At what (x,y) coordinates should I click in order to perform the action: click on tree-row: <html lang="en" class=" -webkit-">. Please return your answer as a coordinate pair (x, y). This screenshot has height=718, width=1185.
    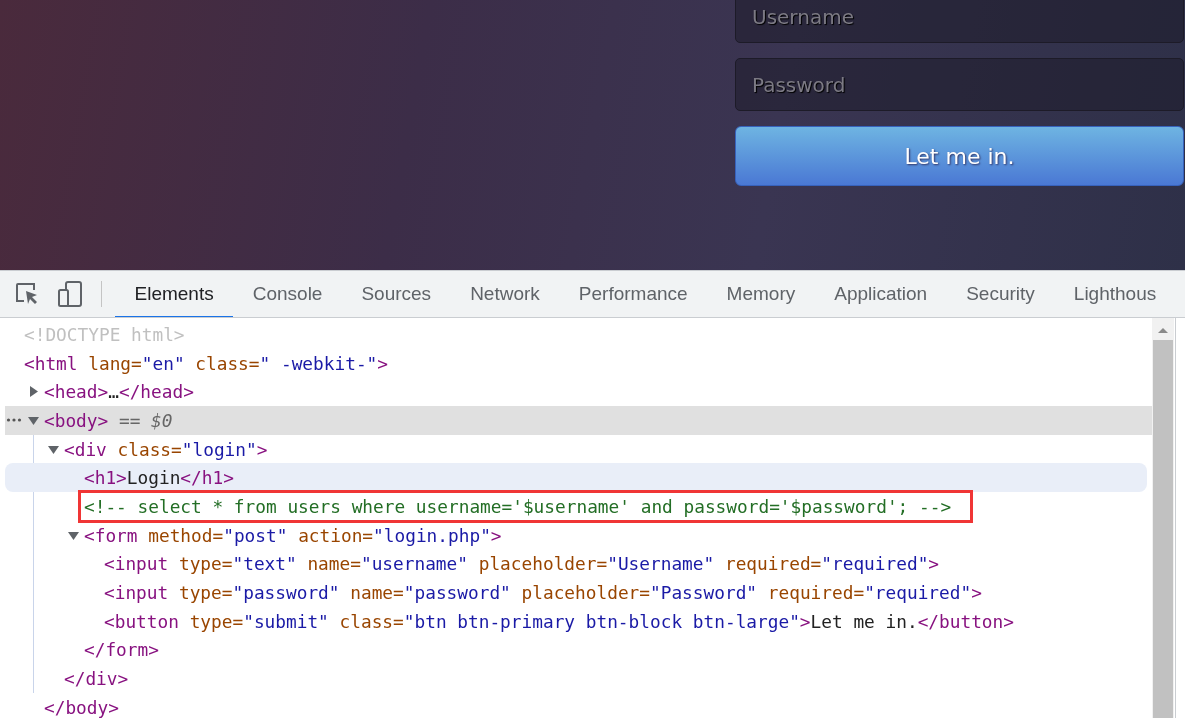
    Looking at the image, I should click on (578, 363).